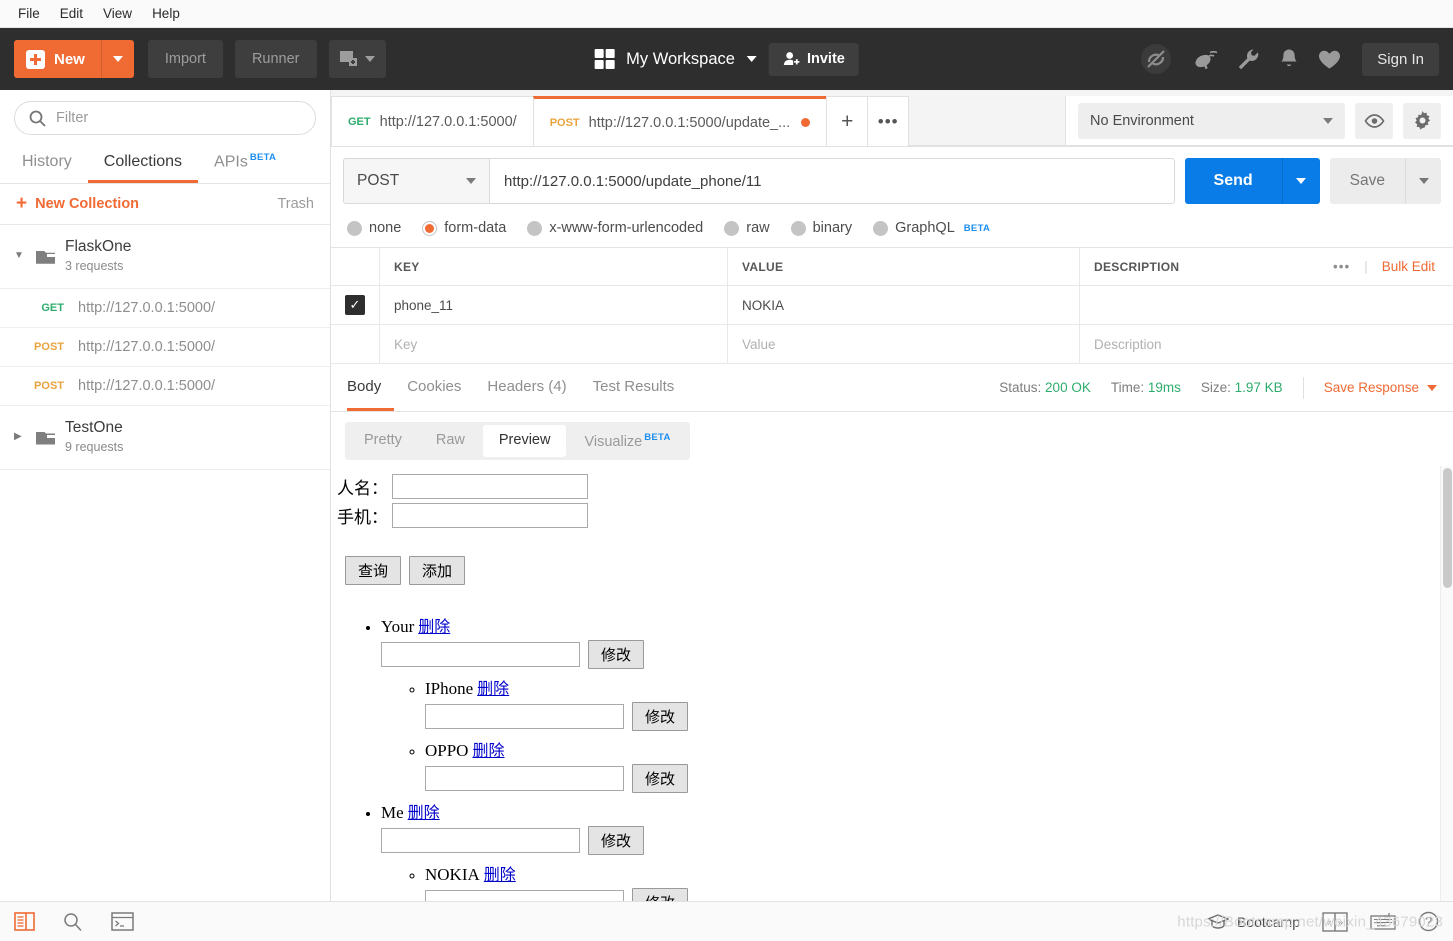 The height and width of the screenshot is (941, 1453). Describe the element at coordinates (526, 387) in the screenshot. I see `response-tab-headers: Headers (4)` at that location.